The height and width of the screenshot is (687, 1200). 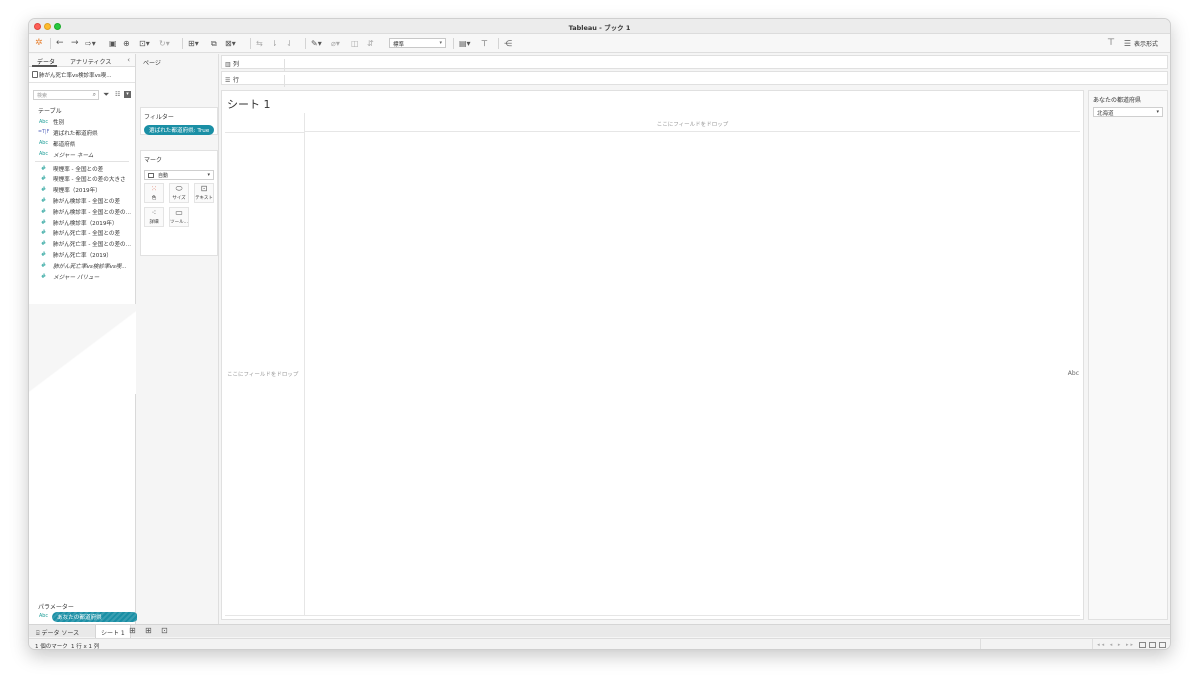 What do you see at coordinates (113, 43) in the screenshot?
I see `save-icon: ▣` at bounding box center [113, 43].